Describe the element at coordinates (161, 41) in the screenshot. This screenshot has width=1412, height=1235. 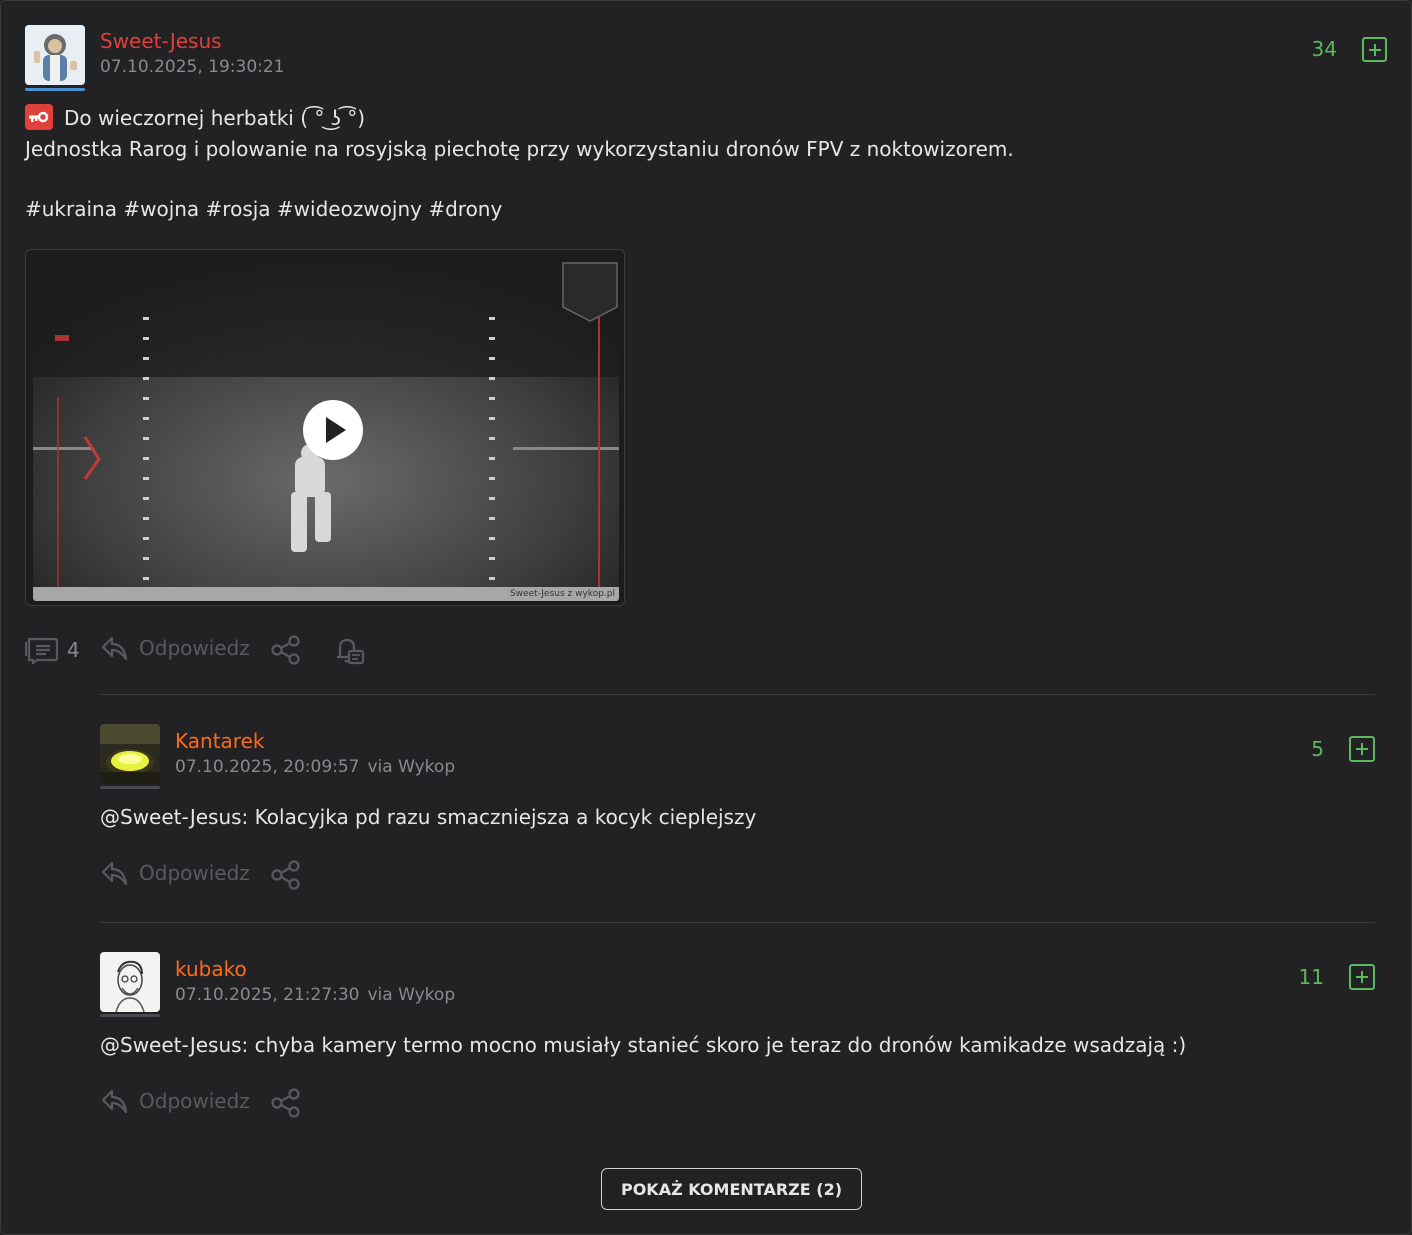
I see `author-name: Sweet-Jesus` at that location.